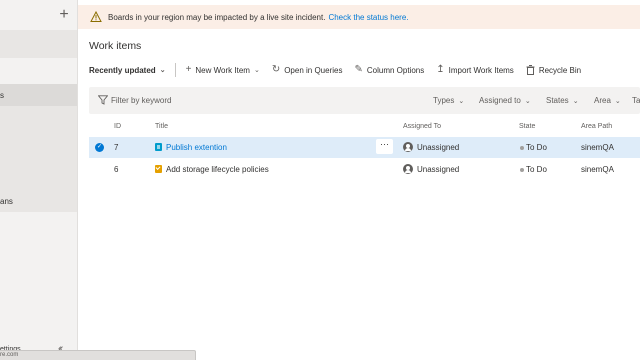 The image size is (640, 360). I want to click on redo-arrow-icon: ↻, so click(276, 69).